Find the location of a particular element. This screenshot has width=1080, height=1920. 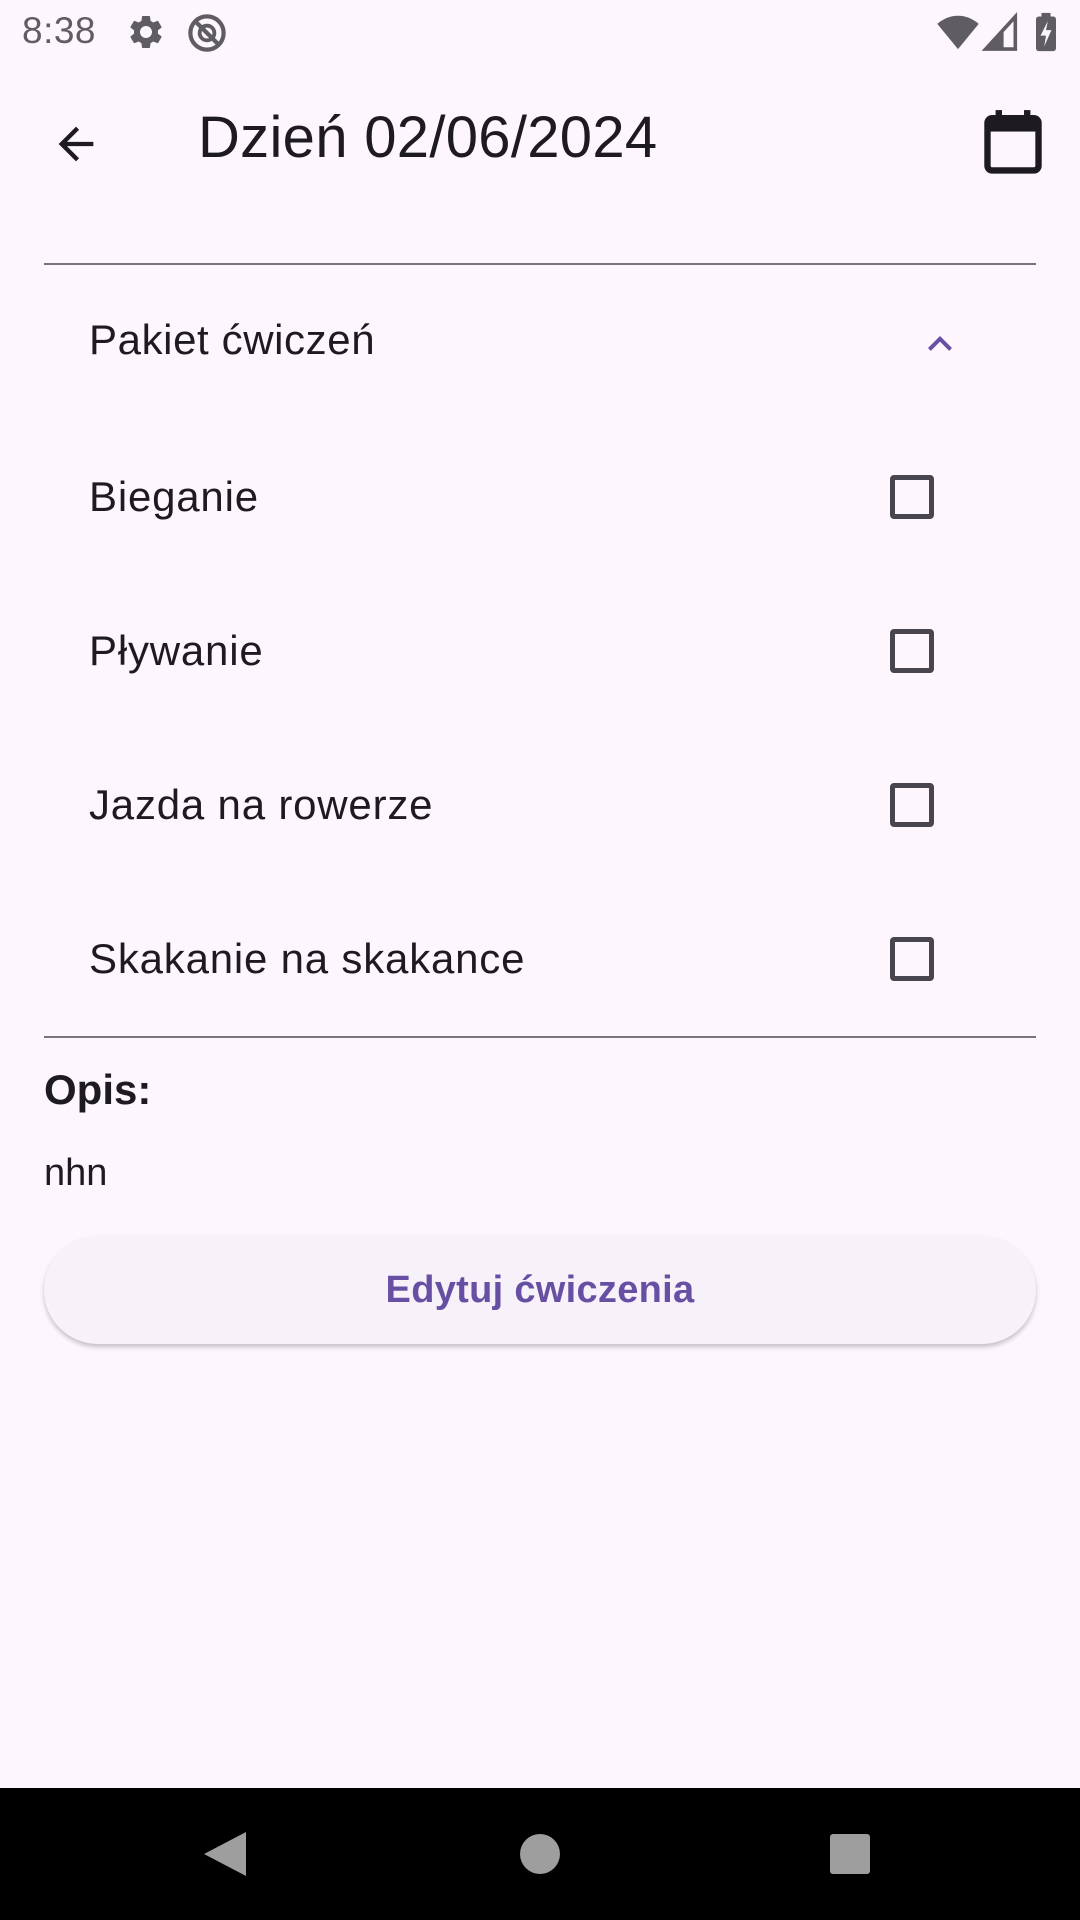

edit-exercises-button: Edytuj ćwiczenia is located at coordinates (540, 1290).